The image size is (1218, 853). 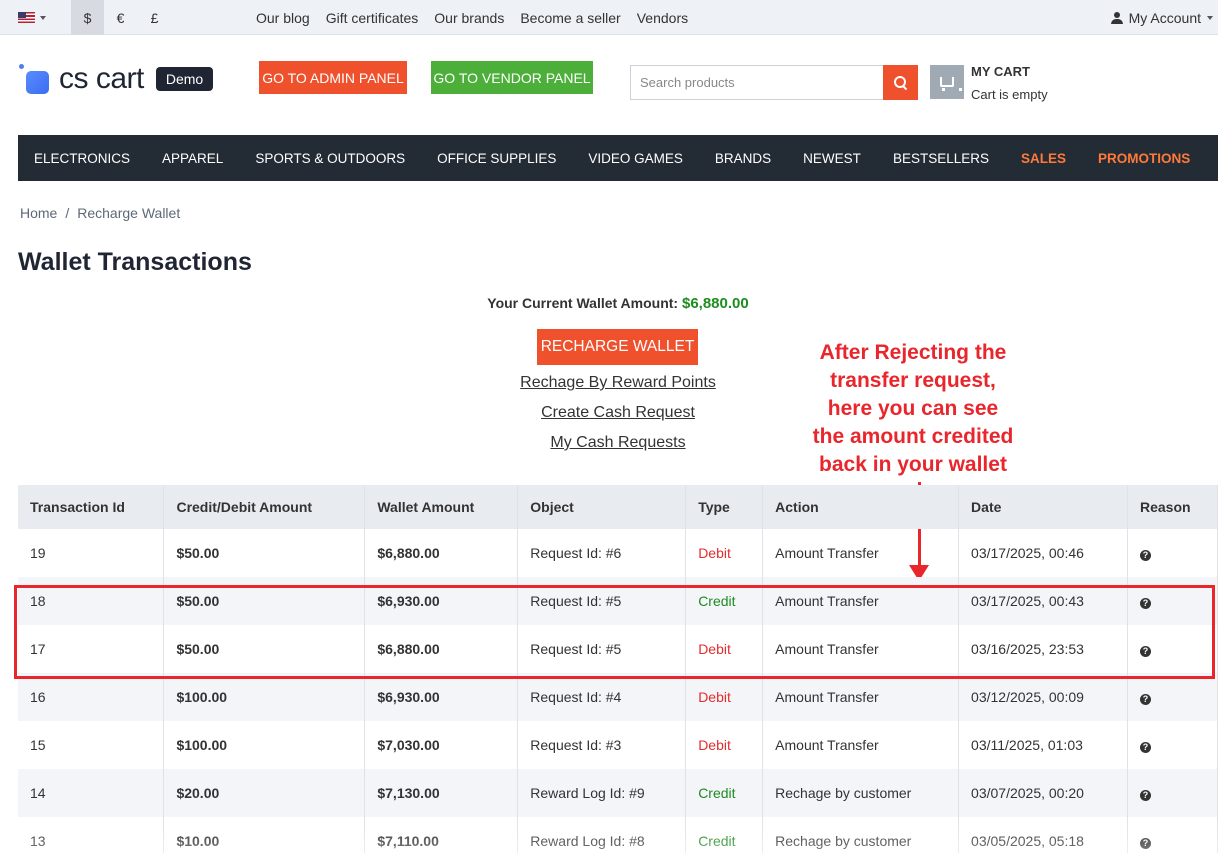 What do you see at coordinates (264, 835) in the screenshot?
I see `cell-amount: $10.00` at bounding box center [264, 835].